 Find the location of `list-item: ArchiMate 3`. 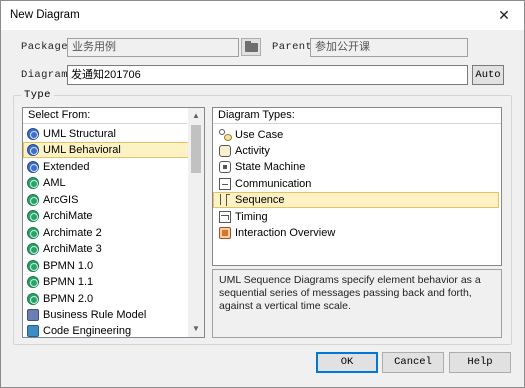

list-item: ArchiMate 3 is located at coordinates (108, 249).